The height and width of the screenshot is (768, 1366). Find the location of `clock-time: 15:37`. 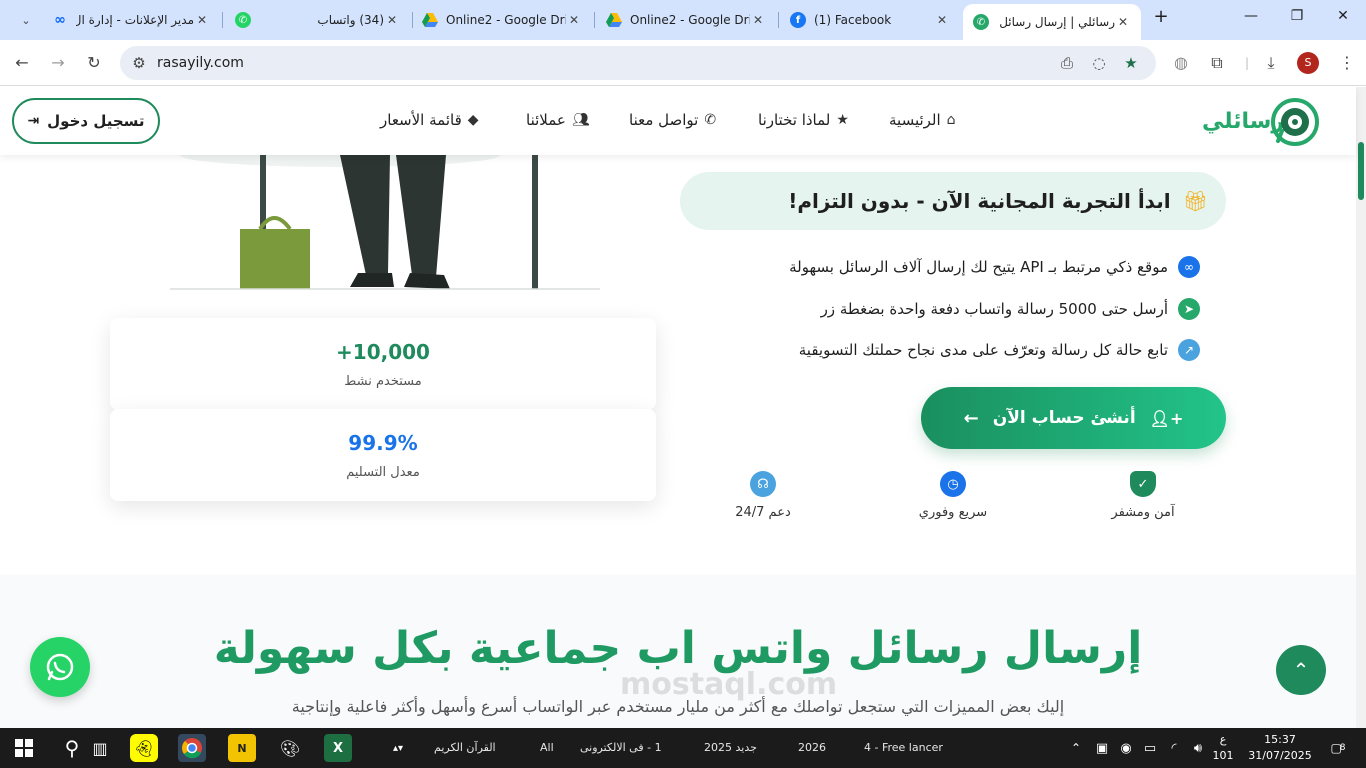

clock-time: 15:37 is located at coordinates (1280, 739).